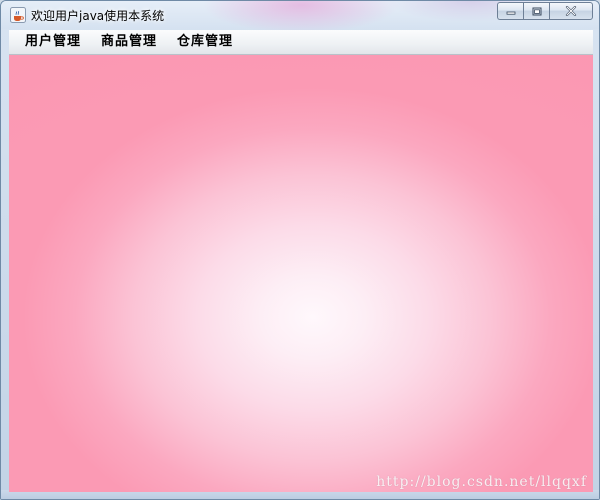  I want to click on window-controls, so click(545, 11).